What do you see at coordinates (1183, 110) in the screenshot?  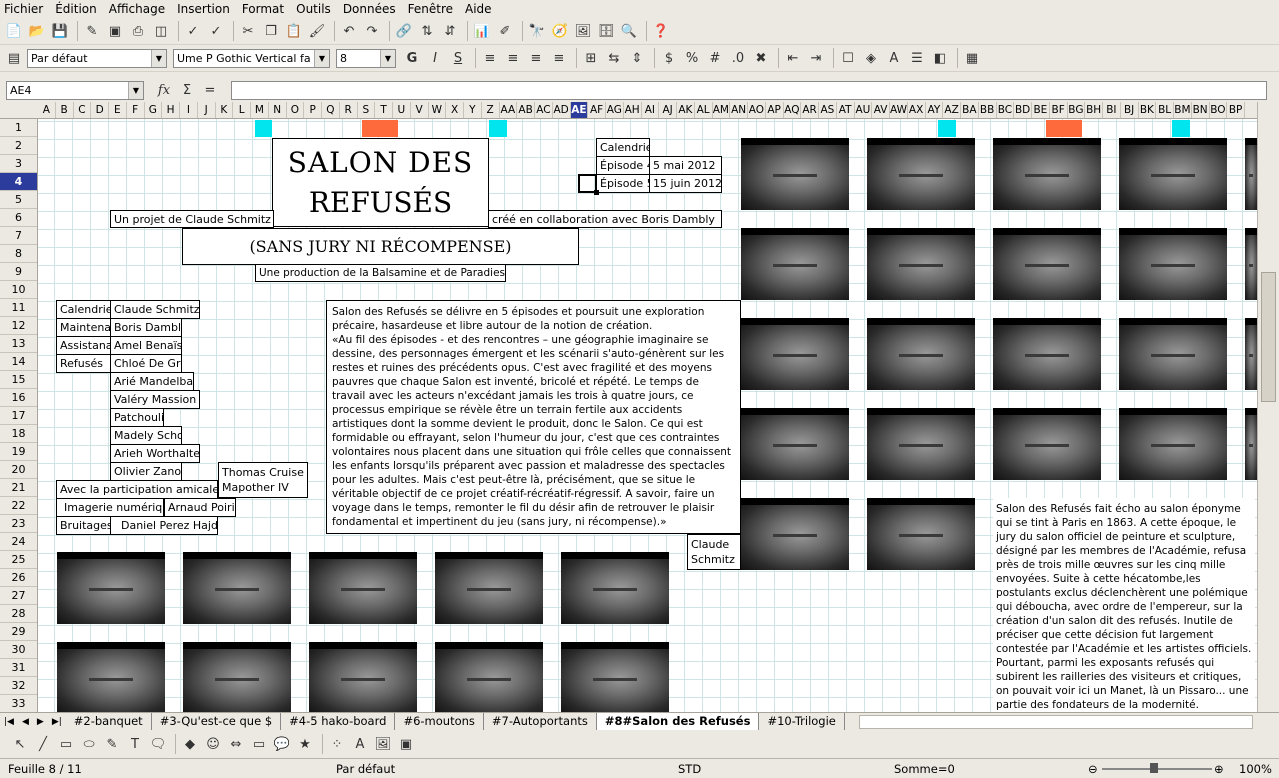 I see `column-header: BM` at bounding box center [1183, 110].